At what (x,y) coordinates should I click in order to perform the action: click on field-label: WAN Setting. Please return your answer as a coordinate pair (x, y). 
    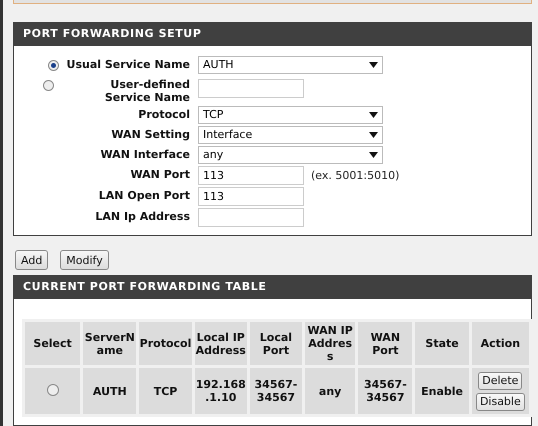
    Looking at the image, I should click on (150, 134).